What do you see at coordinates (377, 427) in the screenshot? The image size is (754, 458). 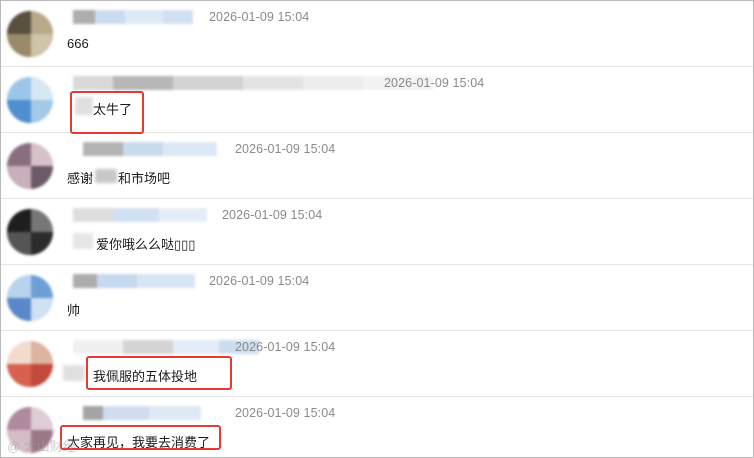 I see `comment-item: 2026-01-09 15:04 大家再见，我要去消费了` at bounding box center [377, 427].